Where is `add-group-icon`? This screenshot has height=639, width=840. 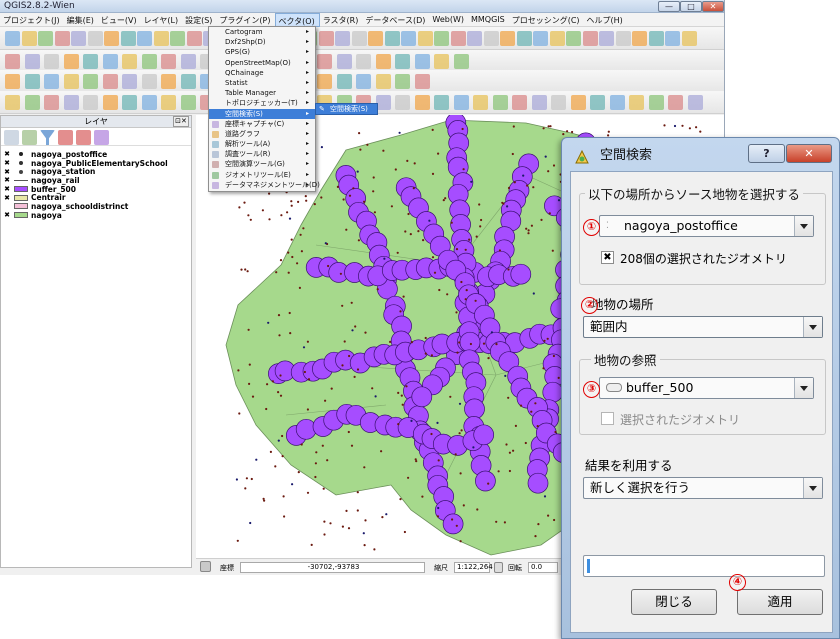 add-group-icon is located at coordinates (29, 137).